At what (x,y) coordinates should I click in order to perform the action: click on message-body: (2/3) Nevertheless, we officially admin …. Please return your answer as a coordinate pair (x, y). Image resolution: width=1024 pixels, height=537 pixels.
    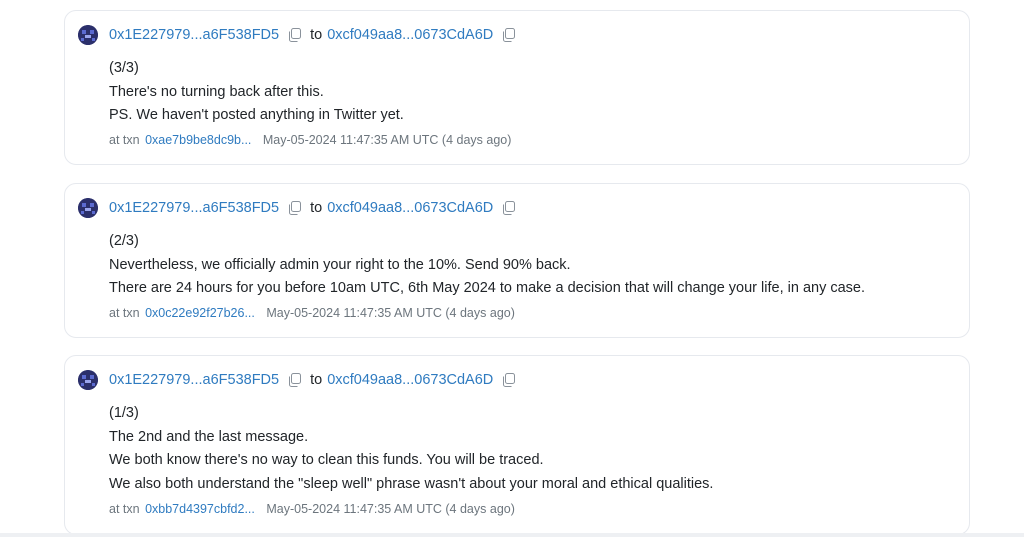
    Looking at the image, I should click on (487, 265).